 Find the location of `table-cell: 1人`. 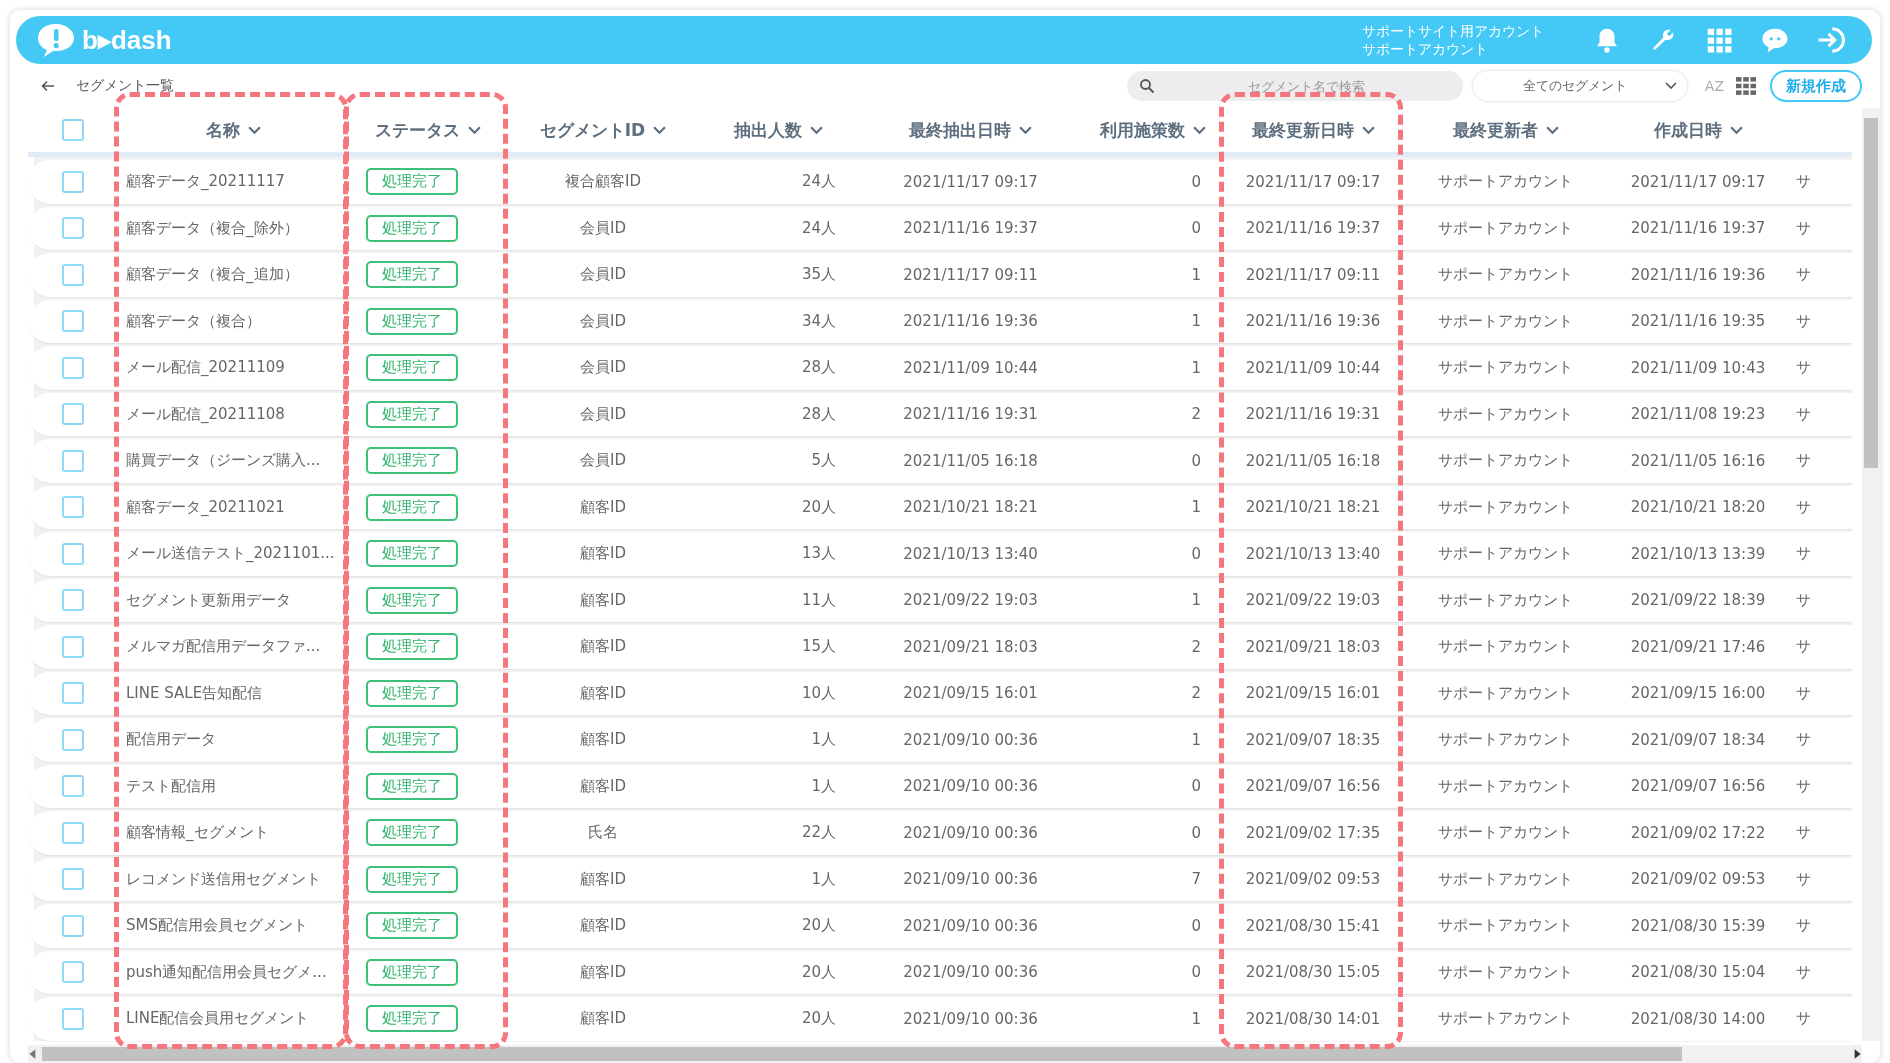

table-cell: 1人 is located at coordinates (823, 739).